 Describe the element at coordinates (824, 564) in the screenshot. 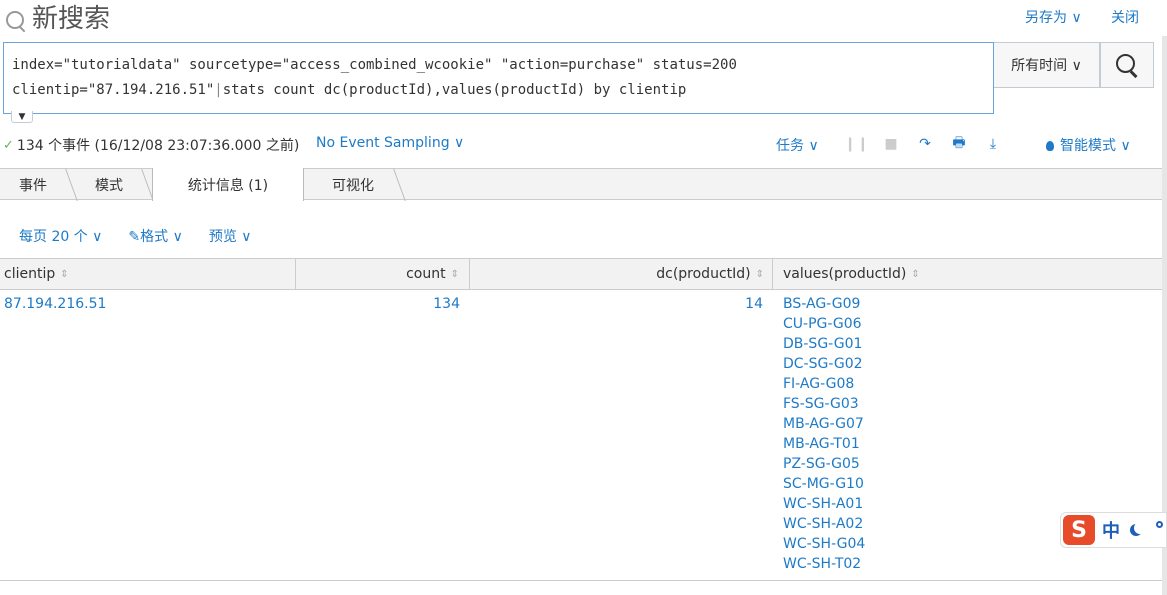

I see `list-item: WC-SH-T02` at that location.